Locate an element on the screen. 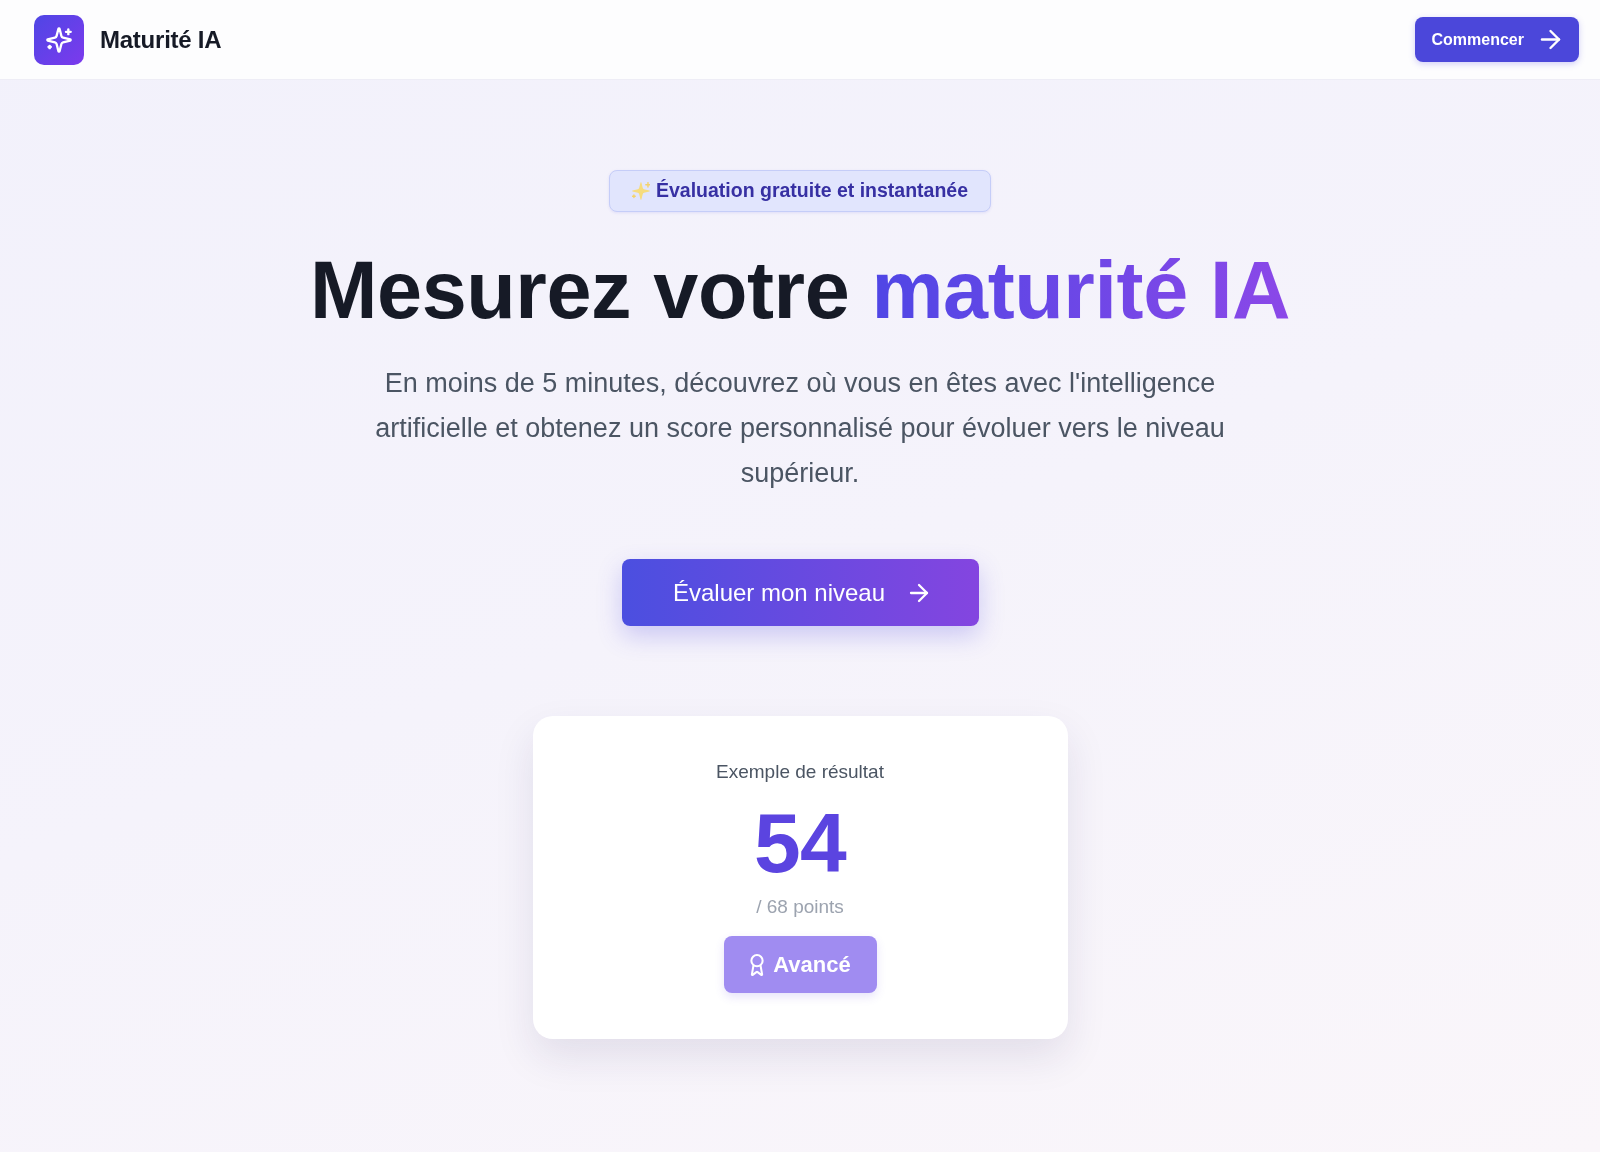 This screenshot has width=1600, height=1152. tier-label: Avancé is located at coordinates (812, 965).